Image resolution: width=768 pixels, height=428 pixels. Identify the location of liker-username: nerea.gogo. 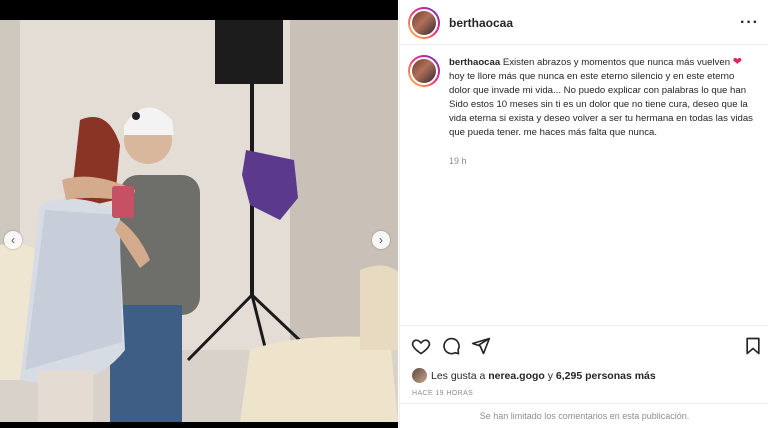
(516, 376).